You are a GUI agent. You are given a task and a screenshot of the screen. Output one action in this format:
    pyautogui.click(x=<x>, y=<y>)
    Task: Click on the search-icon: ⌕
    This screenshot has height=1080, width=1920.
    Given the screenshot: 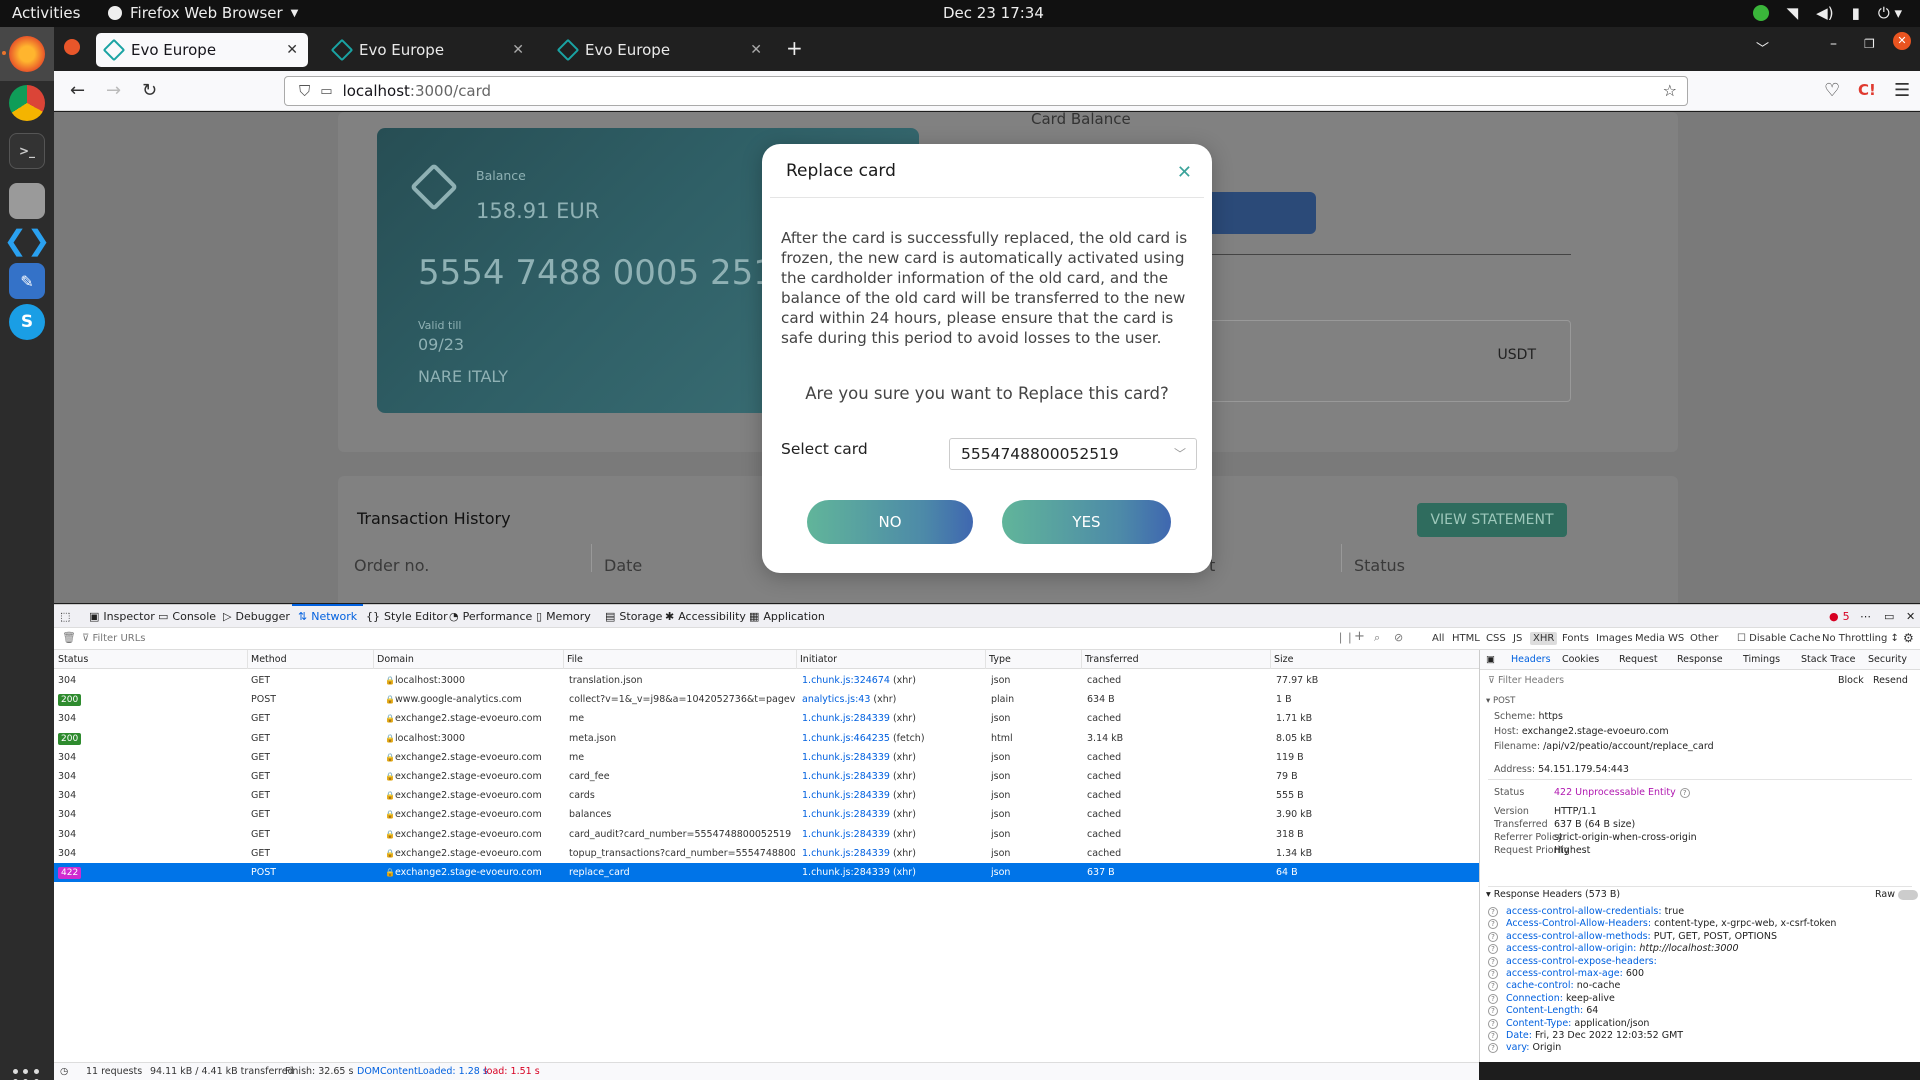 What is the action you would take?
    pyautogui.click(x=1377, y=638)
    